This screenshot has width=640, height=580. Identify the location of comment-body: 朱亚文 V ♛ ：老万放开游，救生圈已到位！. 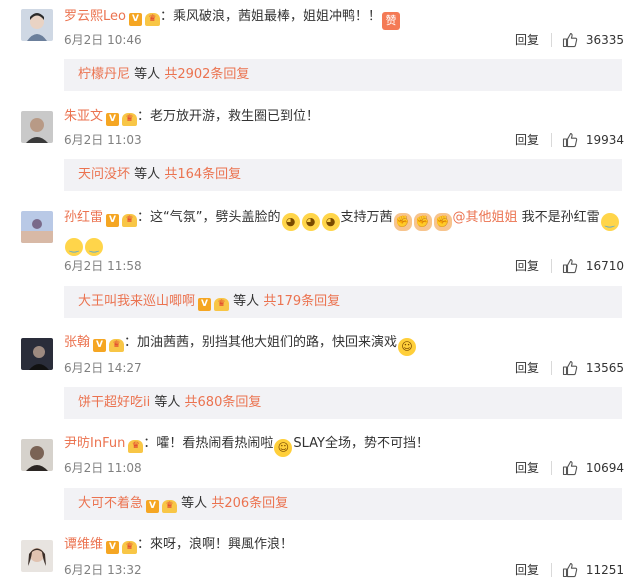
(342, 117).